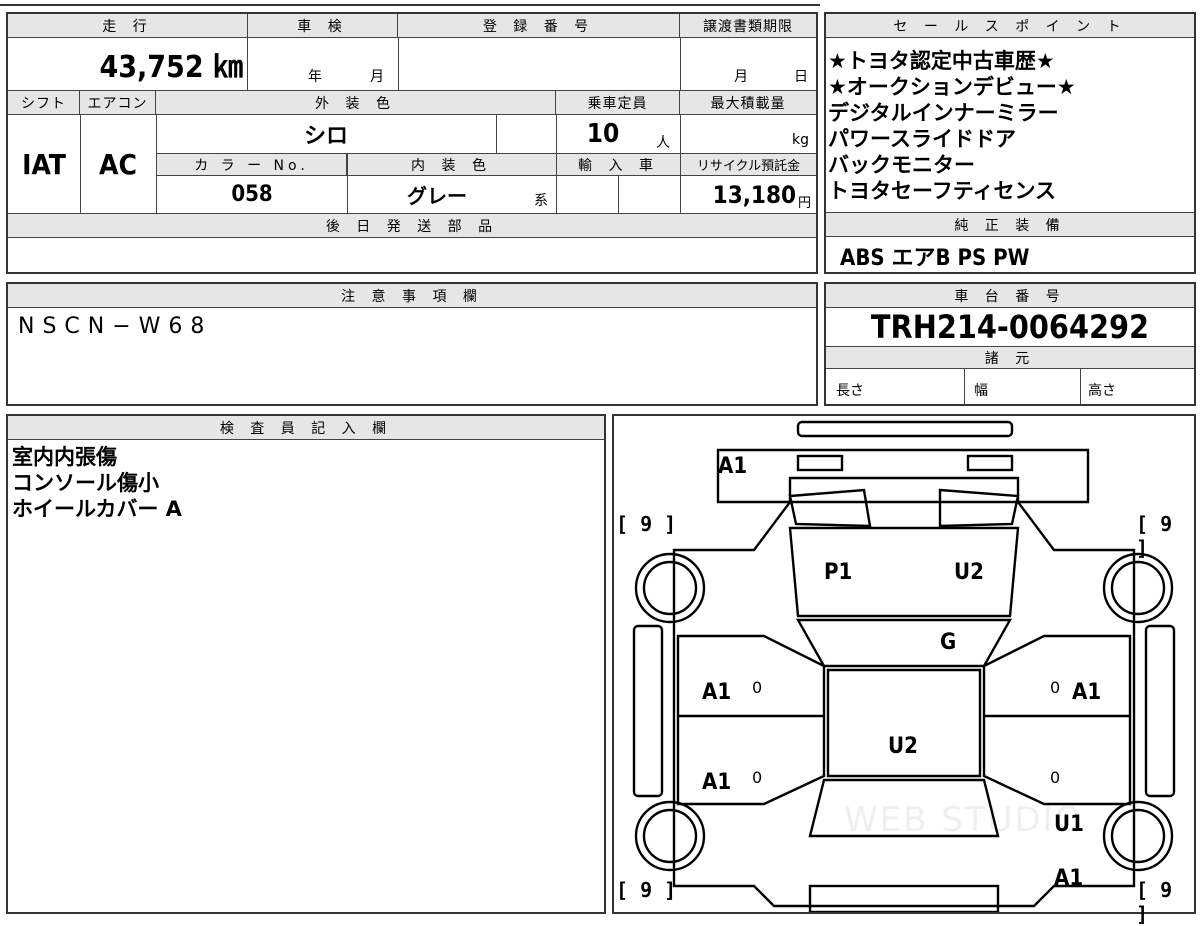 The width and height of the screenshot is (1200, 926). What do you see at coordinates (377, 77) in the screenshot?
I see `shaken-month-label: 月` at bounding box center [377, 77].